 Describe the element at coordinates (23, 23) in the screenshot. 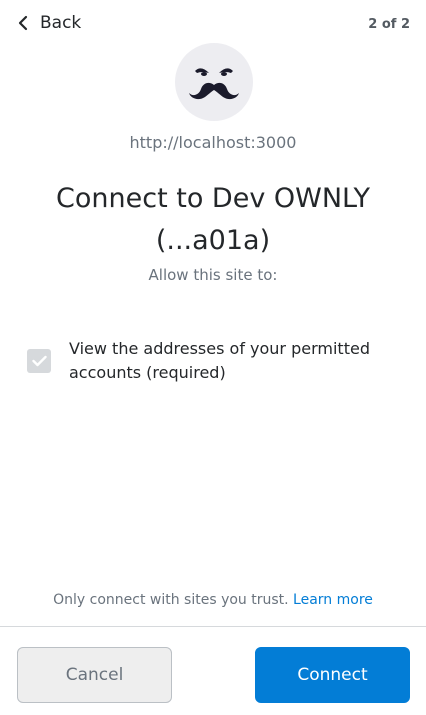

I see `chevron-left-icon` at that location.